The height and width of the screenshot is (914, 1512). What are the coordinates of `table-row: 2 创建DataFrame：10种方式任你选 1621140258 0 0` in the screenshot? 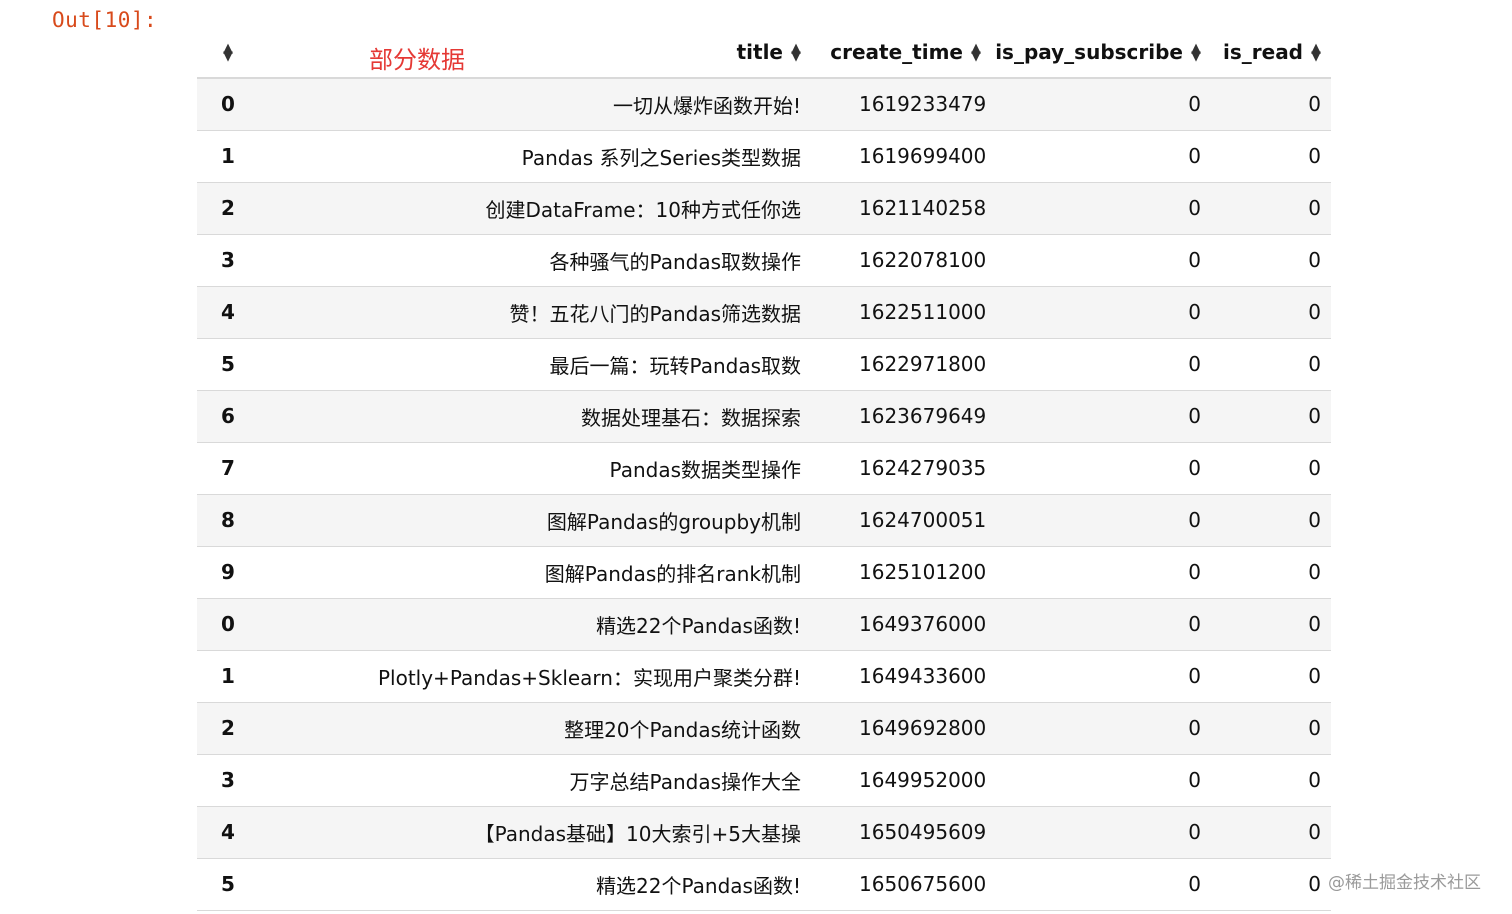 It's located at (764, 208).